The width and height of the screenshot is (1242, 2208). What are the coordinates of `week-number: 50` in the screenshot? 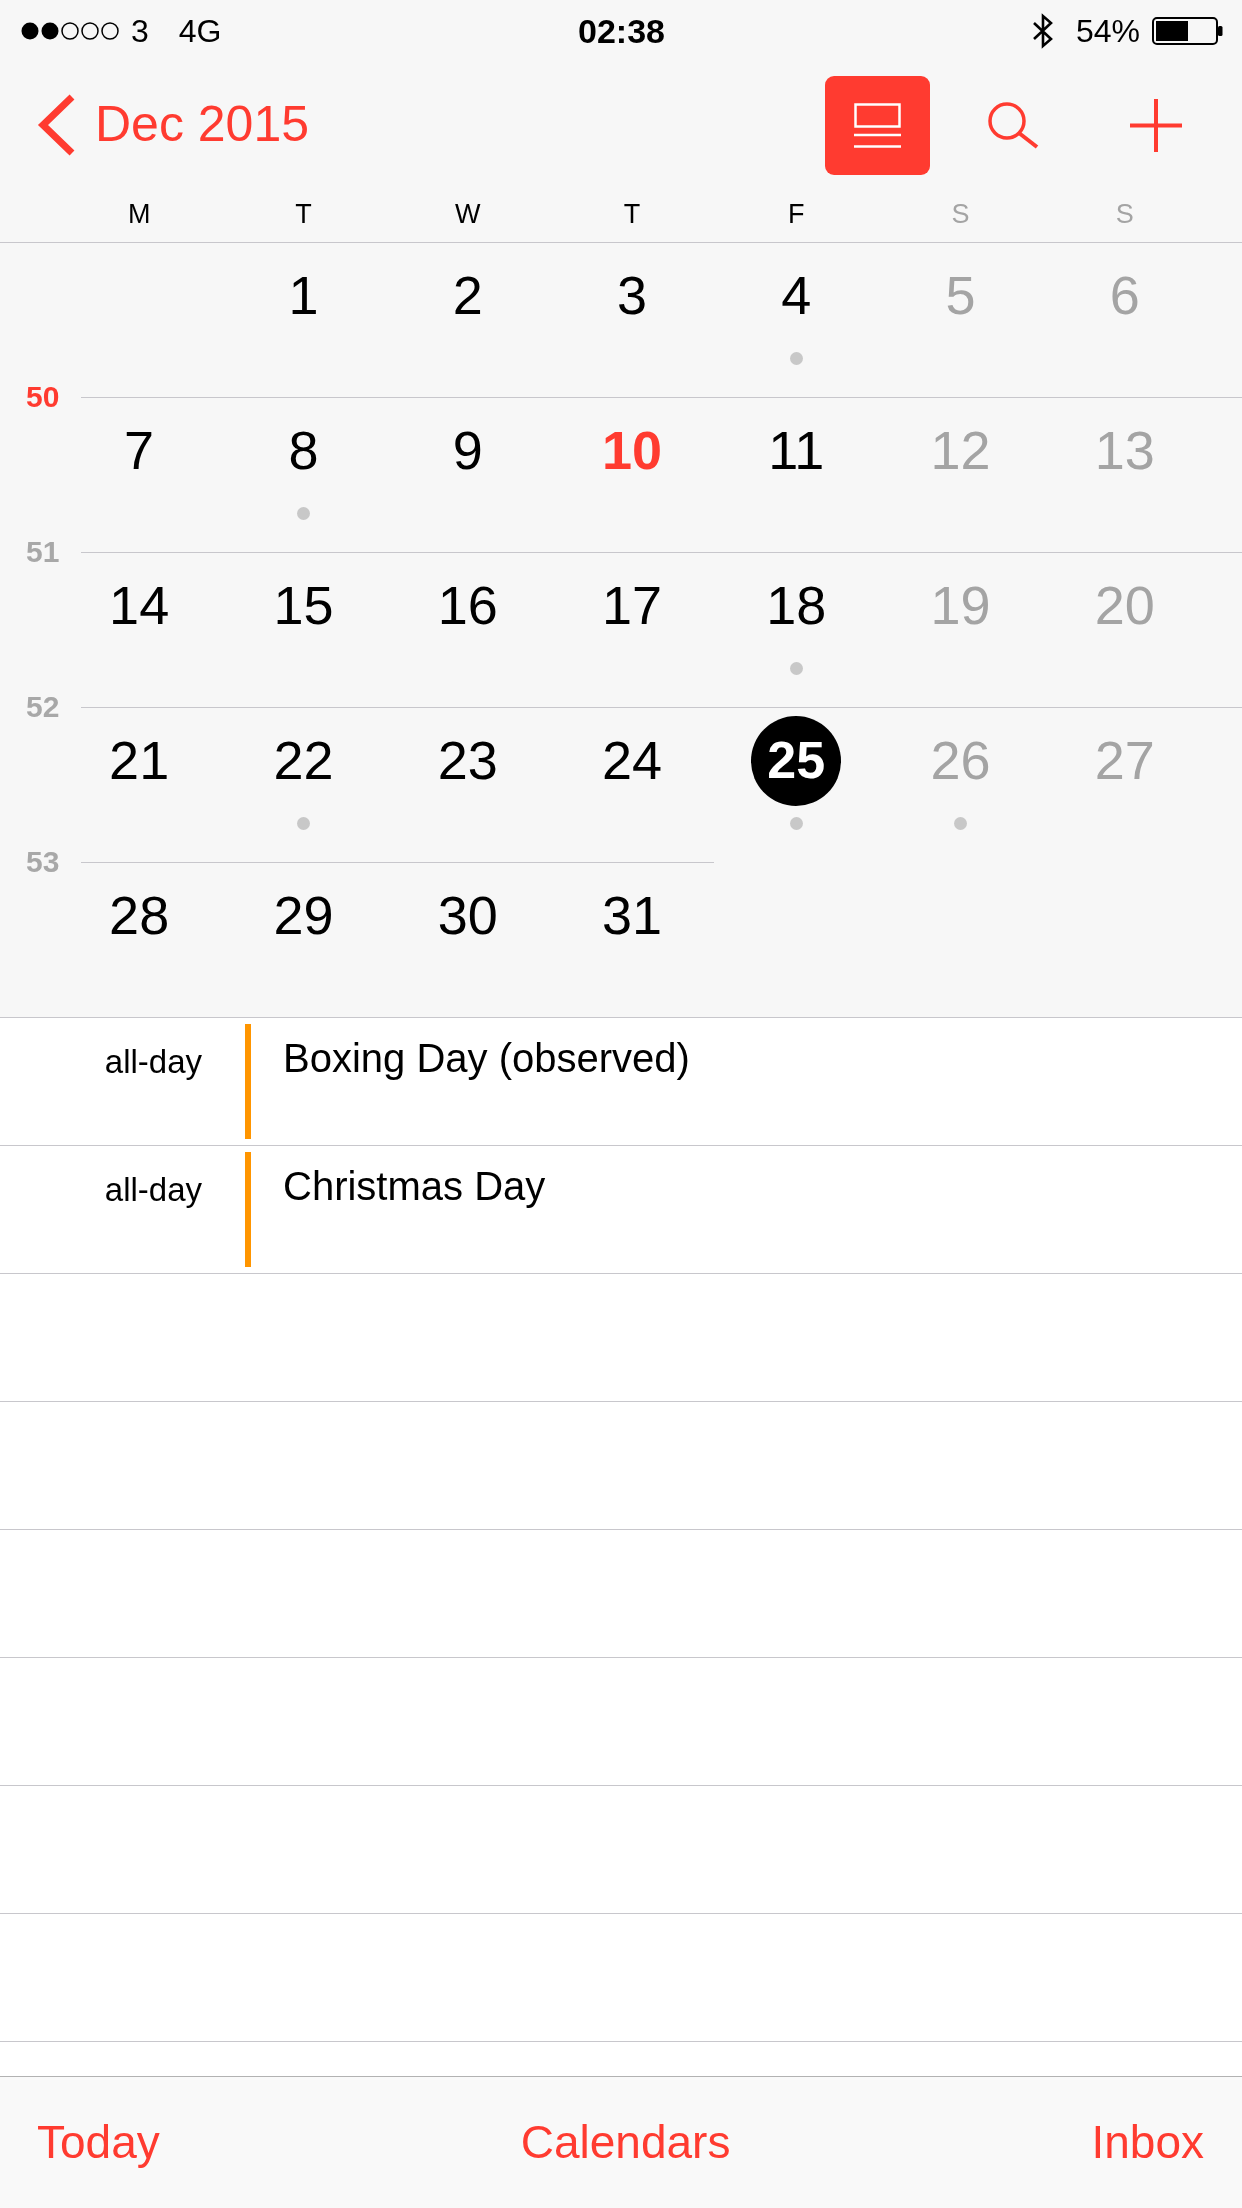 It's located at (43, 397).